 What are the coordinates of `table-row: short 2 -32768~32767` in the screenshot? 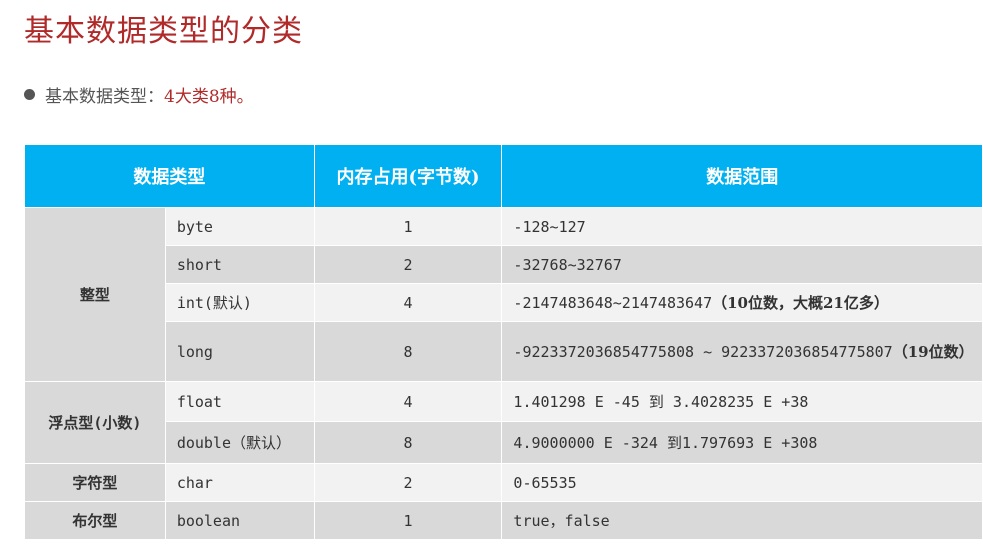 It's located at (504, 264).